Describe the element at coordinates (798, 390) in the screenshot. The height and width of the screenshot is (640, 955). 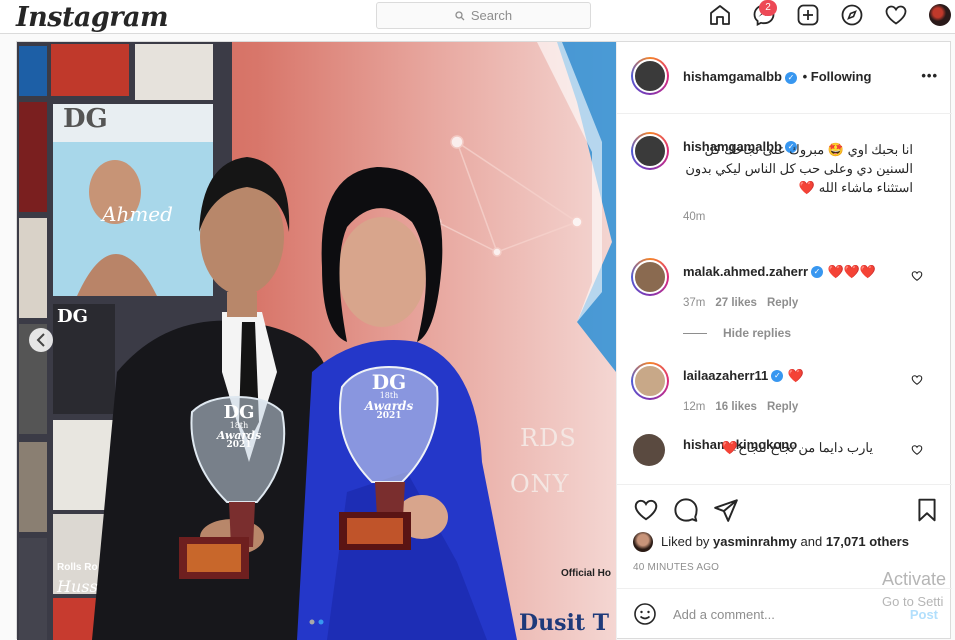
I see `comment-item: lailaazaherr11 ✓ ❤️ 12m 16 likes Reply` at that location.